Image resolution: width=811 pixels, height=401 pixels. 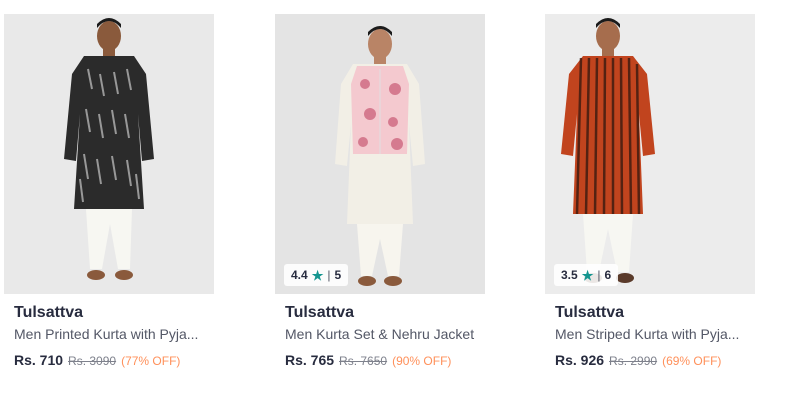 I want to click on price-row: Rs. 926 Rs. 2990 (69% OFF), so click(x=650, y=360).